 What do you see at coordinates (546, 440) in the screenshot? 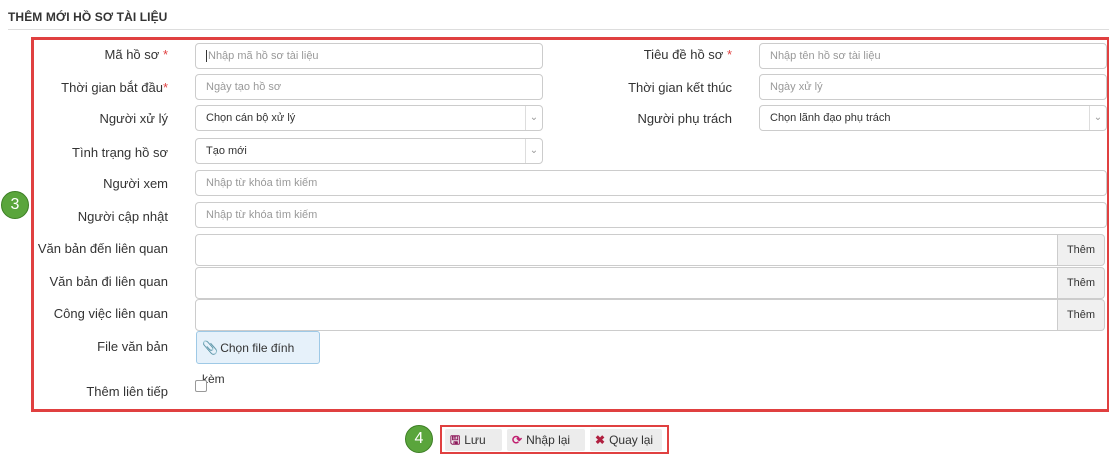
I see `reset-button: ⟳ Nhập lại` at bounding box center [546, 440].